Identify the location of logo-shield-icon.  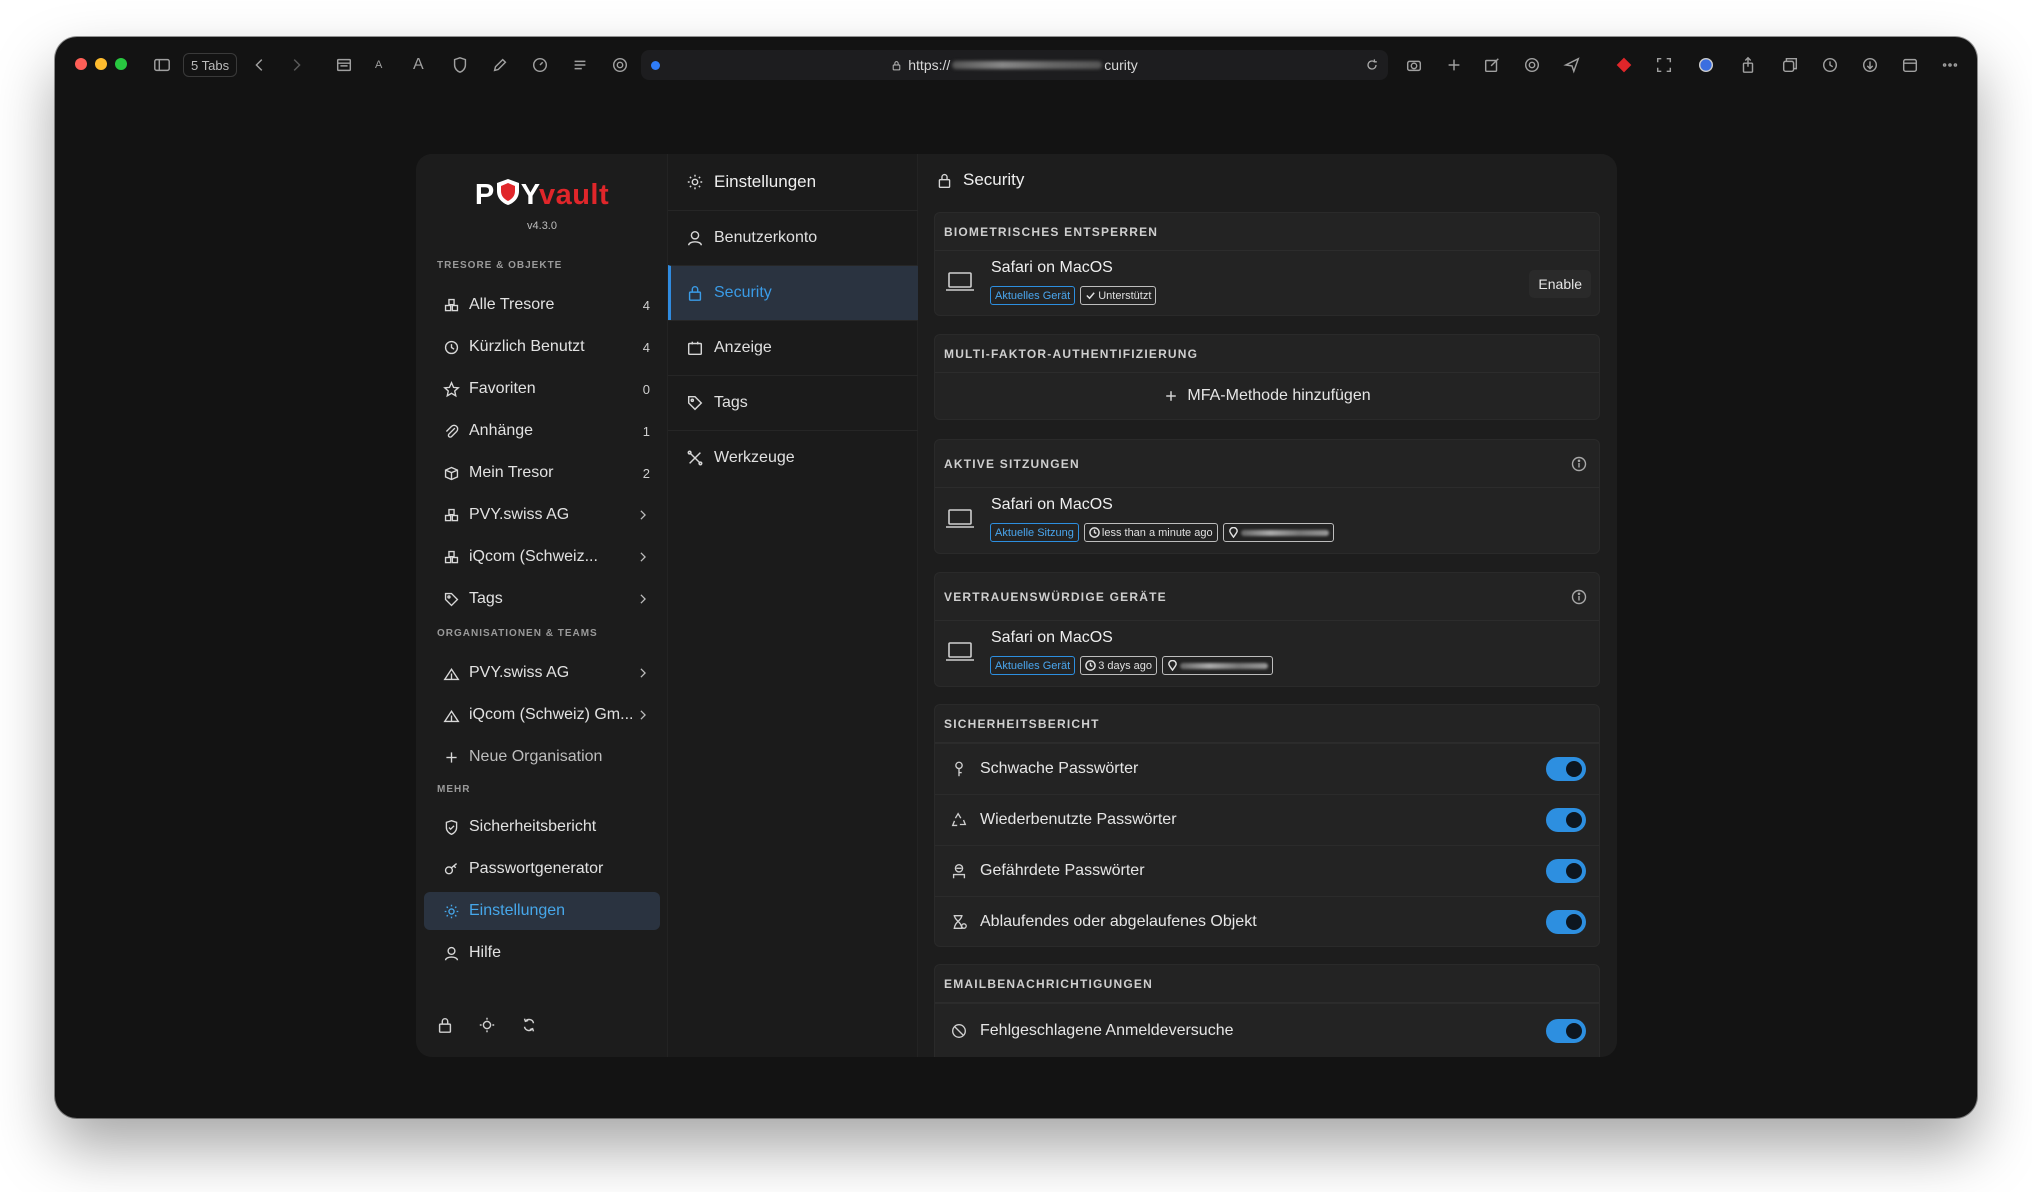
(507, 192).